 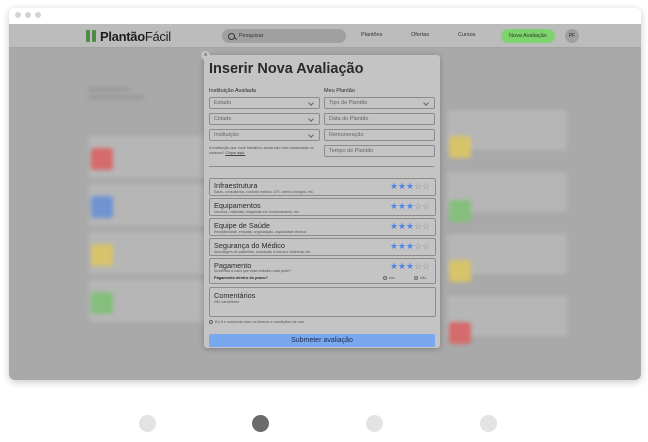 What do you see at coordinates (264, 119) in the screenshot?
I see `city-select: Cidade` at bounding box center [264, 119].